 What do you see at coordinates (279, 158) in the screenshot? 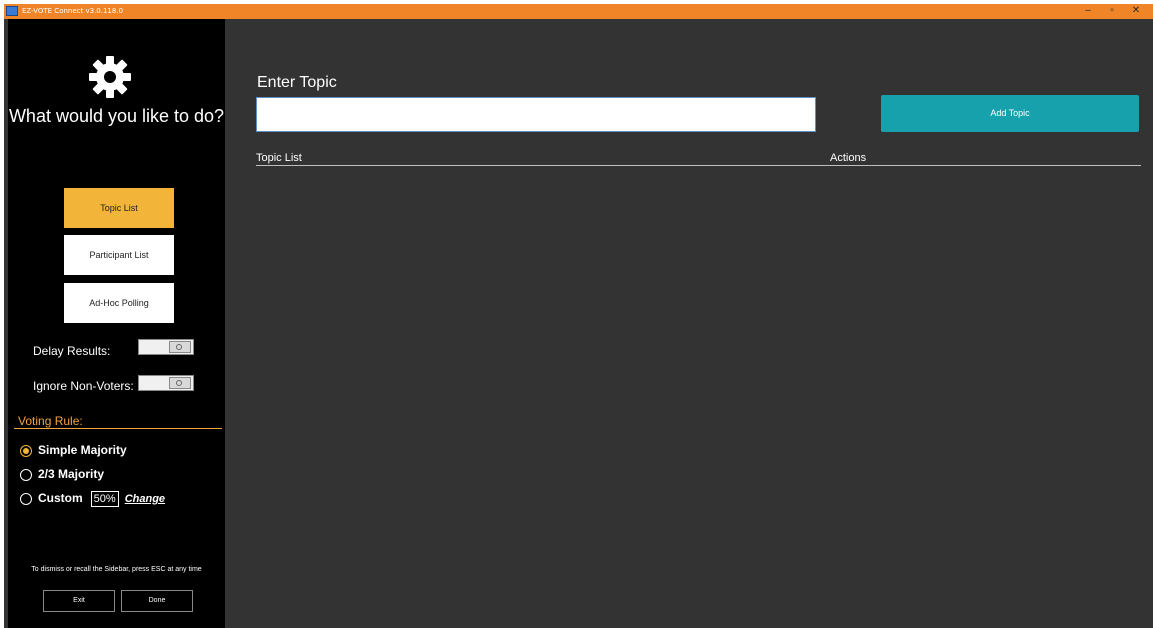
I see `topic-list-column-header: Topic List` at bounding box center [279, 158].